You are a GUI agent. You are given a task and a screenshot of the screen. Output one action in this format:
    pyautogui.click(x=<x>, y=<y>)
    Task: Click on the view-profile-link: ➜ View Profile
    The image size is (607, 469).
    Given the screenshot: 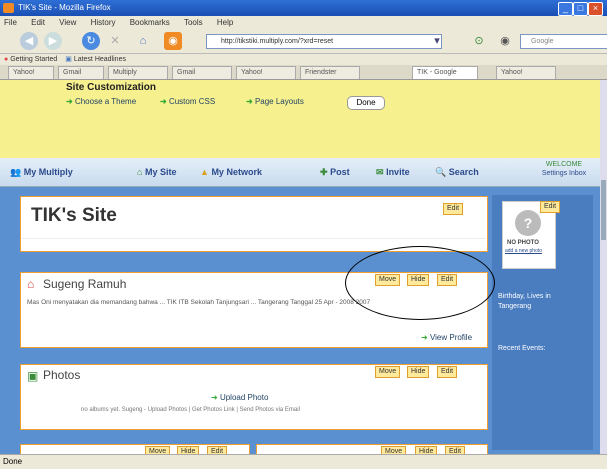 What is the action you would take?
    pyautogui.click(x=446, y=337)
    